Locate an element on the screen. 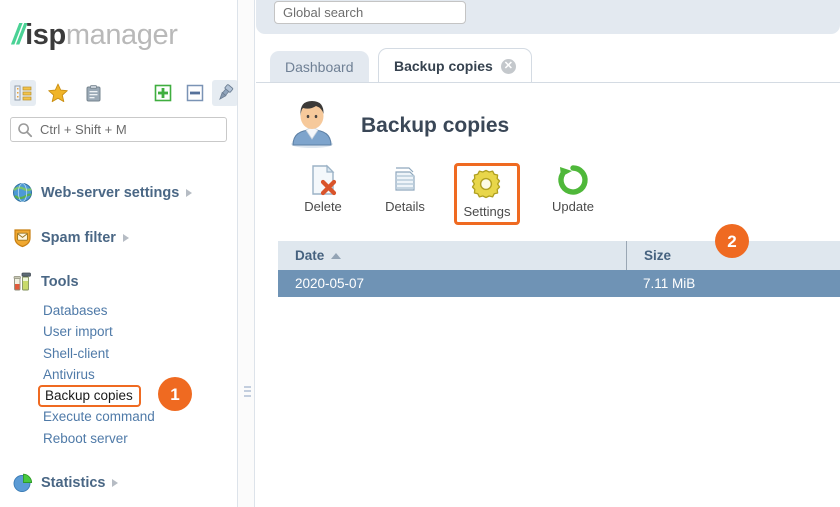 Image resolution: width=840 pixels, height=507 pixels. collapse-minus-icon is located at coordinates (195, 93).